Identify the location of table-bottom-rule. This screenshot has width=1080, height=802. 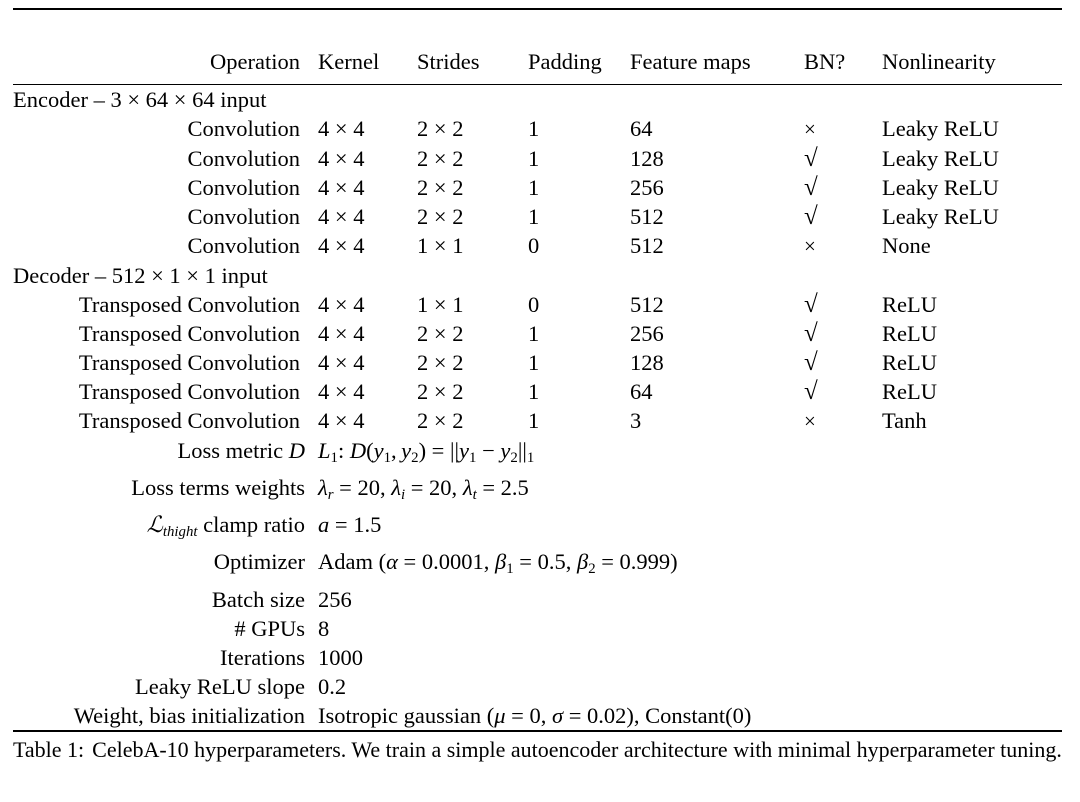
(537, 730).